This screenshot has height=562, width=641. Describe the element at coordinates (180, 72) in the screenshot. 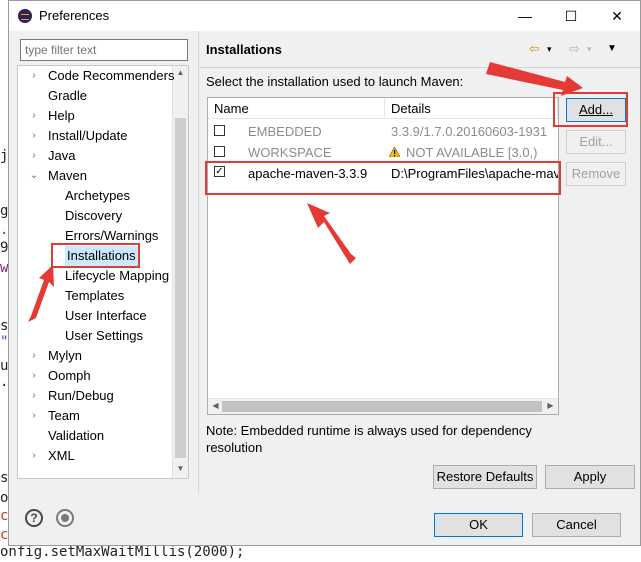

I see `scroll-up-icon: ▲` at that location.